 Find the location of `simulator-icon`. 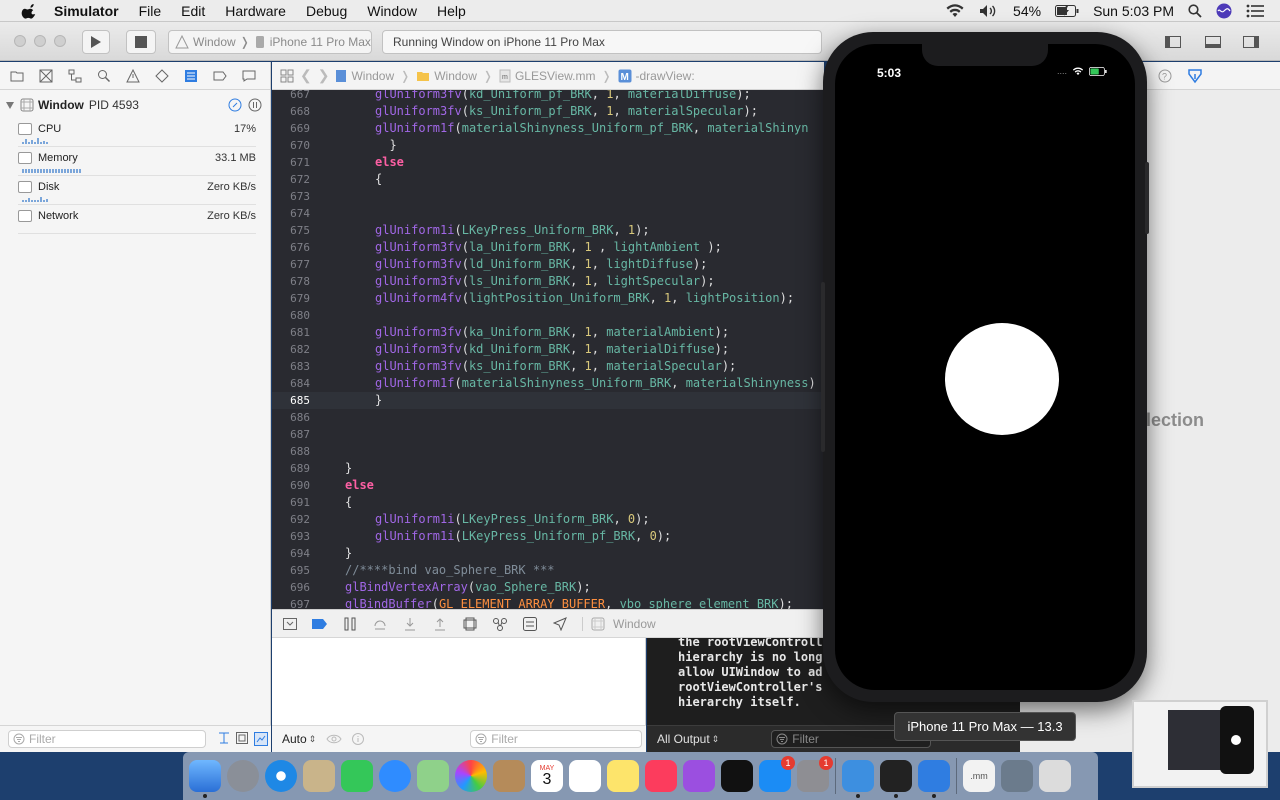

simulator-icon is located at coordinates (934, 779).